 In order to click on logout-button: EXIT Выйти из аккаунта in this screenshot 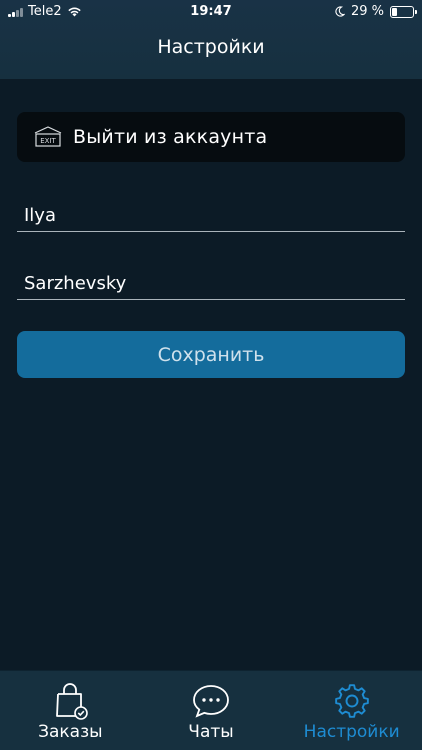, I will do `click(211, 137)`.